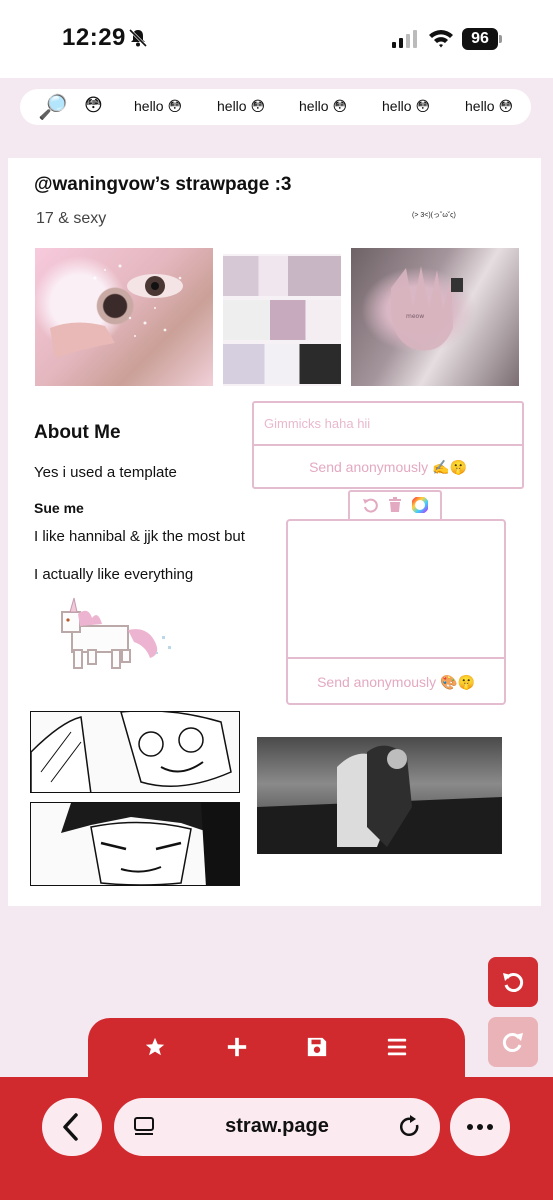 Image resolution: width=553 pixels, height=1200 pixels. I want to click on send-drawing-button: Send anonymously 🎨🤫, so click(396, 682).